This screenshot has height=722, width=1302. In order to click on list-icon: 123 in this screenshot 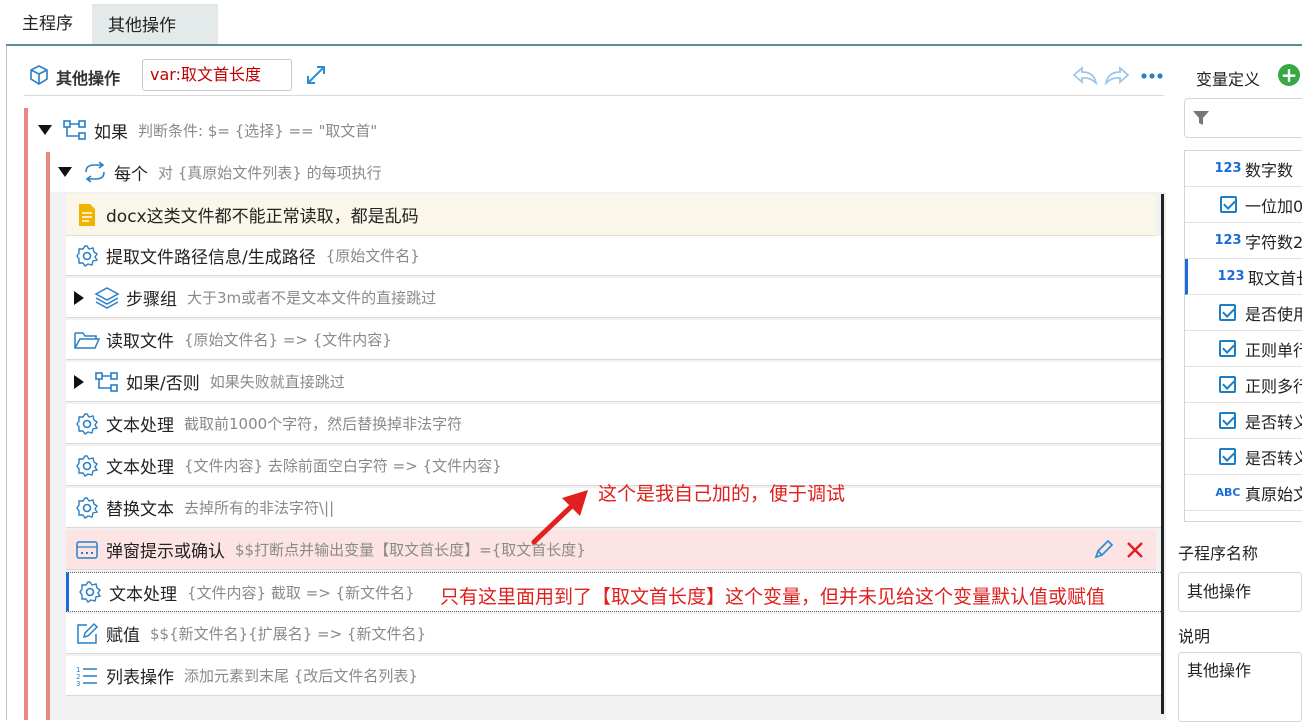, I will do `click(87, 676)`.